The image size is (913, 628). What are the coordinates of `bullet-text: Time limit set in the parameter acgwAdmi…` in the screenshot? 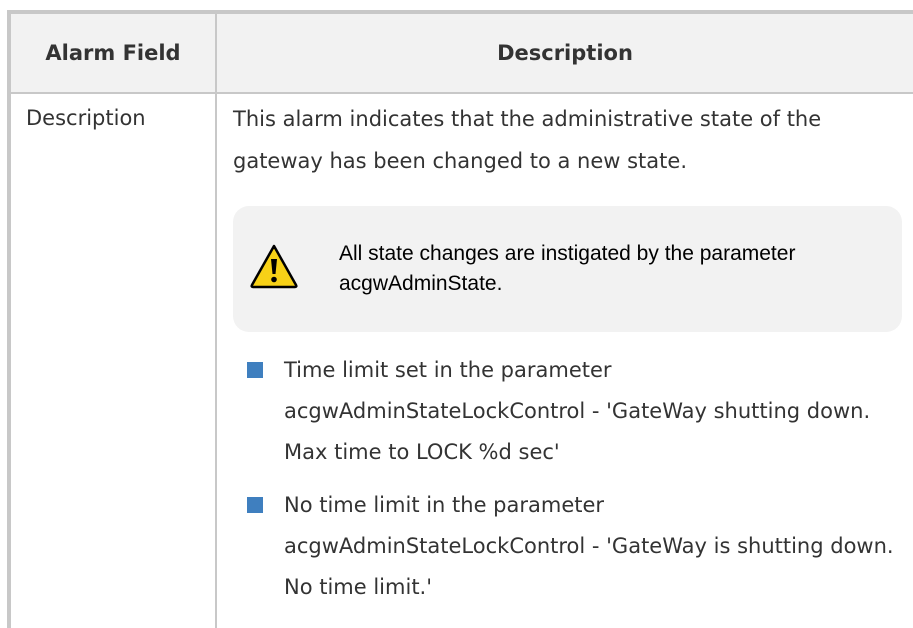 It's located at (577, 411).